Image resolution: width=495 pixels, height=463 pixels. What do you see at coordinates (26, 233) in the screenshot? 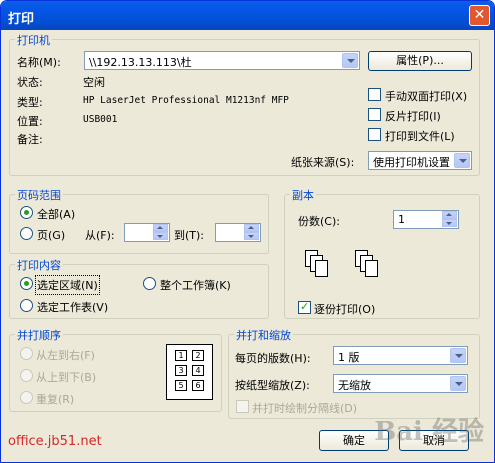
I see `page-range-pages-radio` at bounding box center [26, 233].